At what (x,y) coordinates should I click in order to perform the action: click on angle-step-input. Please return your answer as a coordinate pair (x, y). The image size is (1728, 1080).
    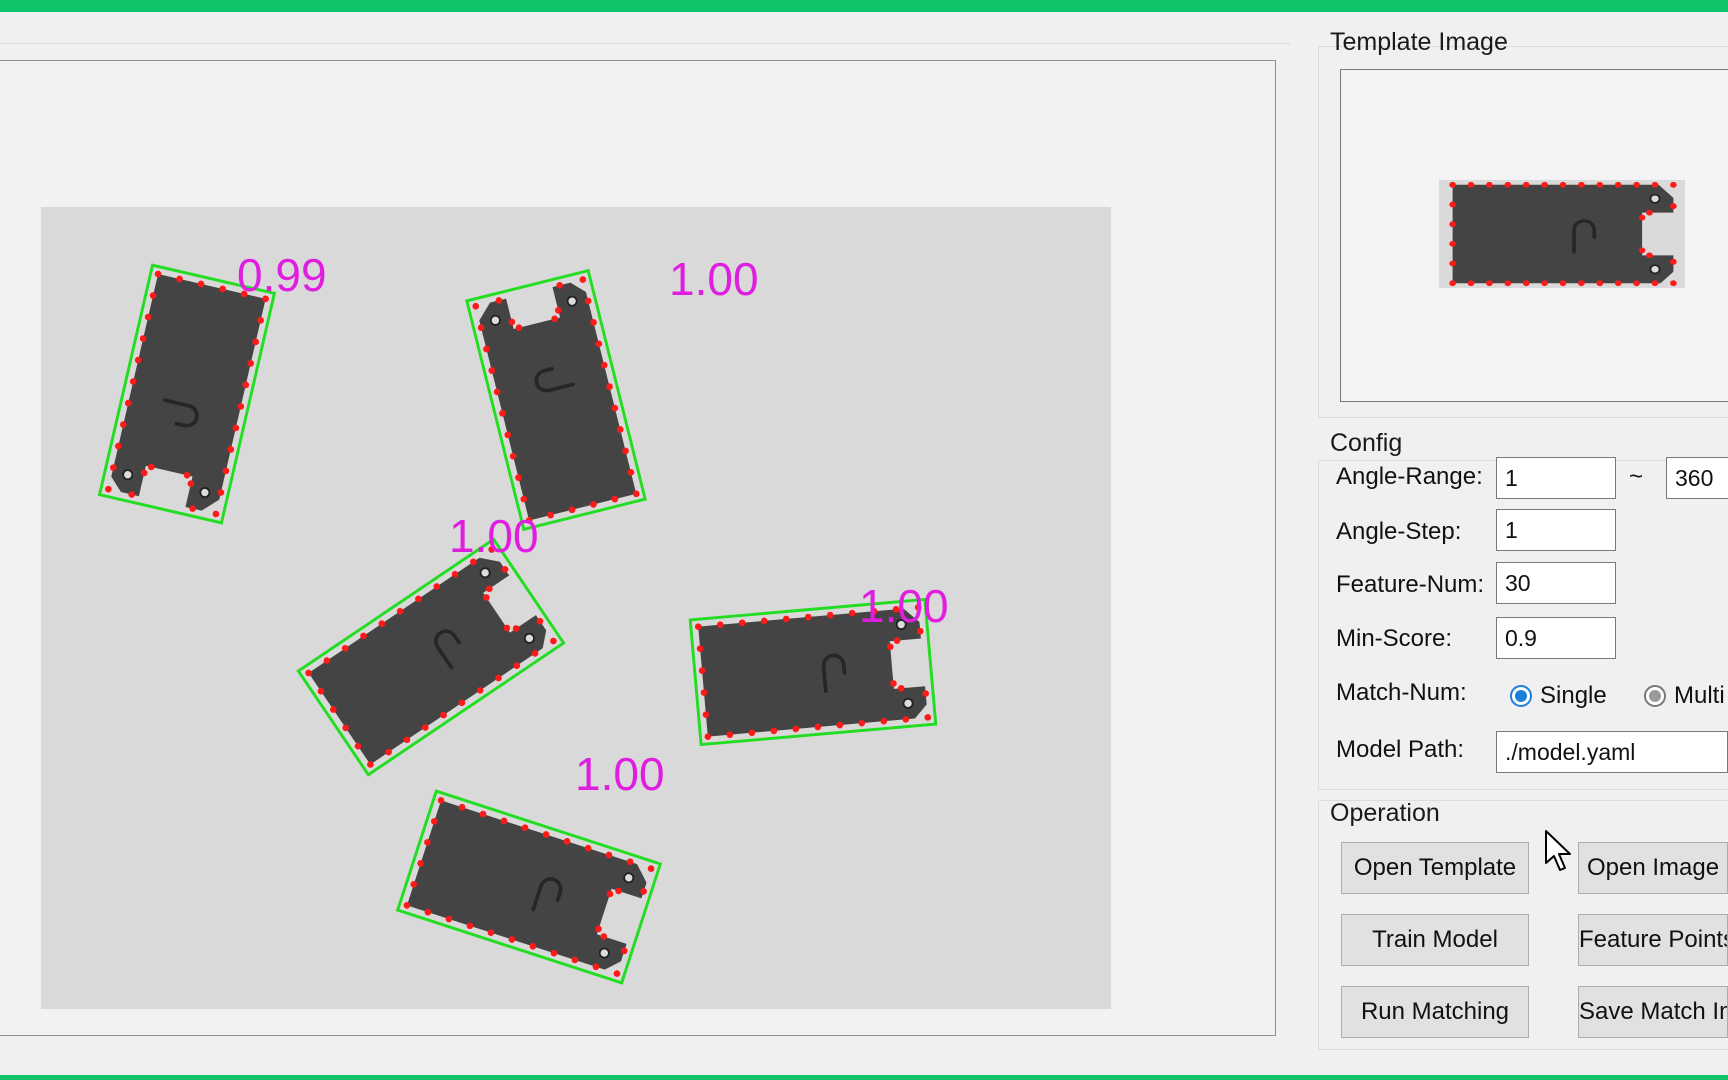
    Looking at the image, I should click on (1556, 530).